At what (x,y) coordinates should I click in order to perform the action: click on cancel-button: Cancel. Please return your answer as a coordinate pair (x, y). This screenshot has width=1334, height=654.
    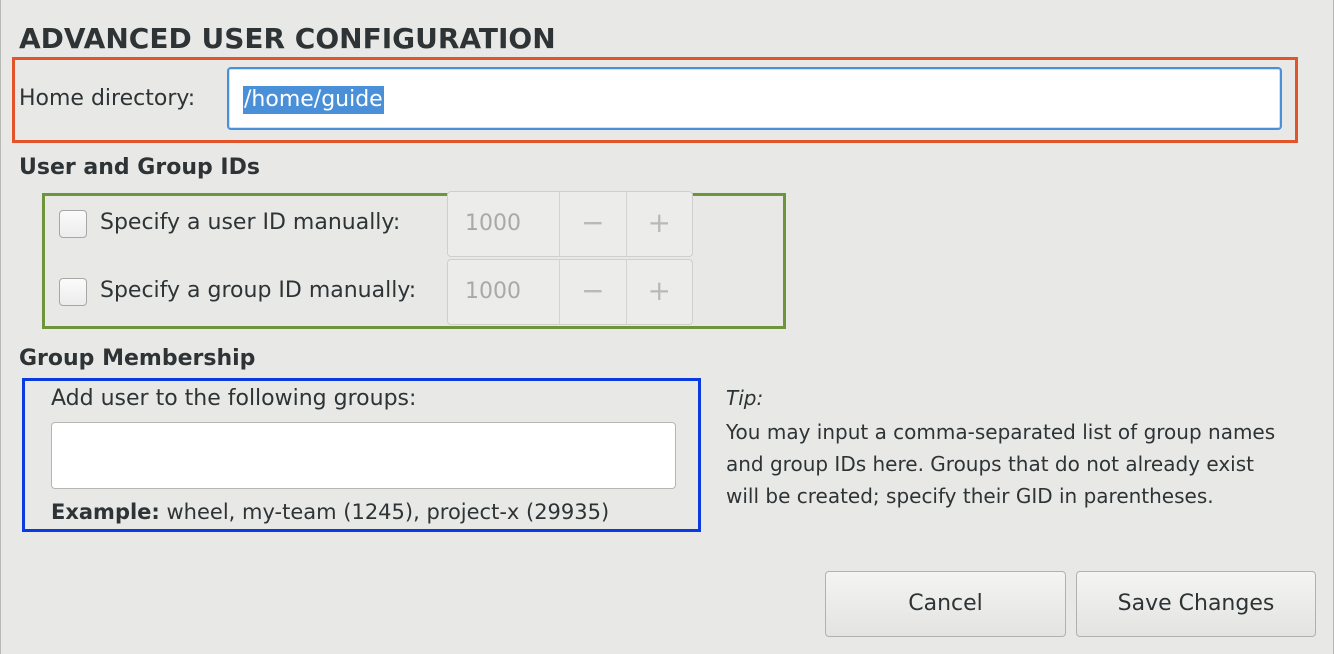
    Looking at the image, I should click on (945, 604).